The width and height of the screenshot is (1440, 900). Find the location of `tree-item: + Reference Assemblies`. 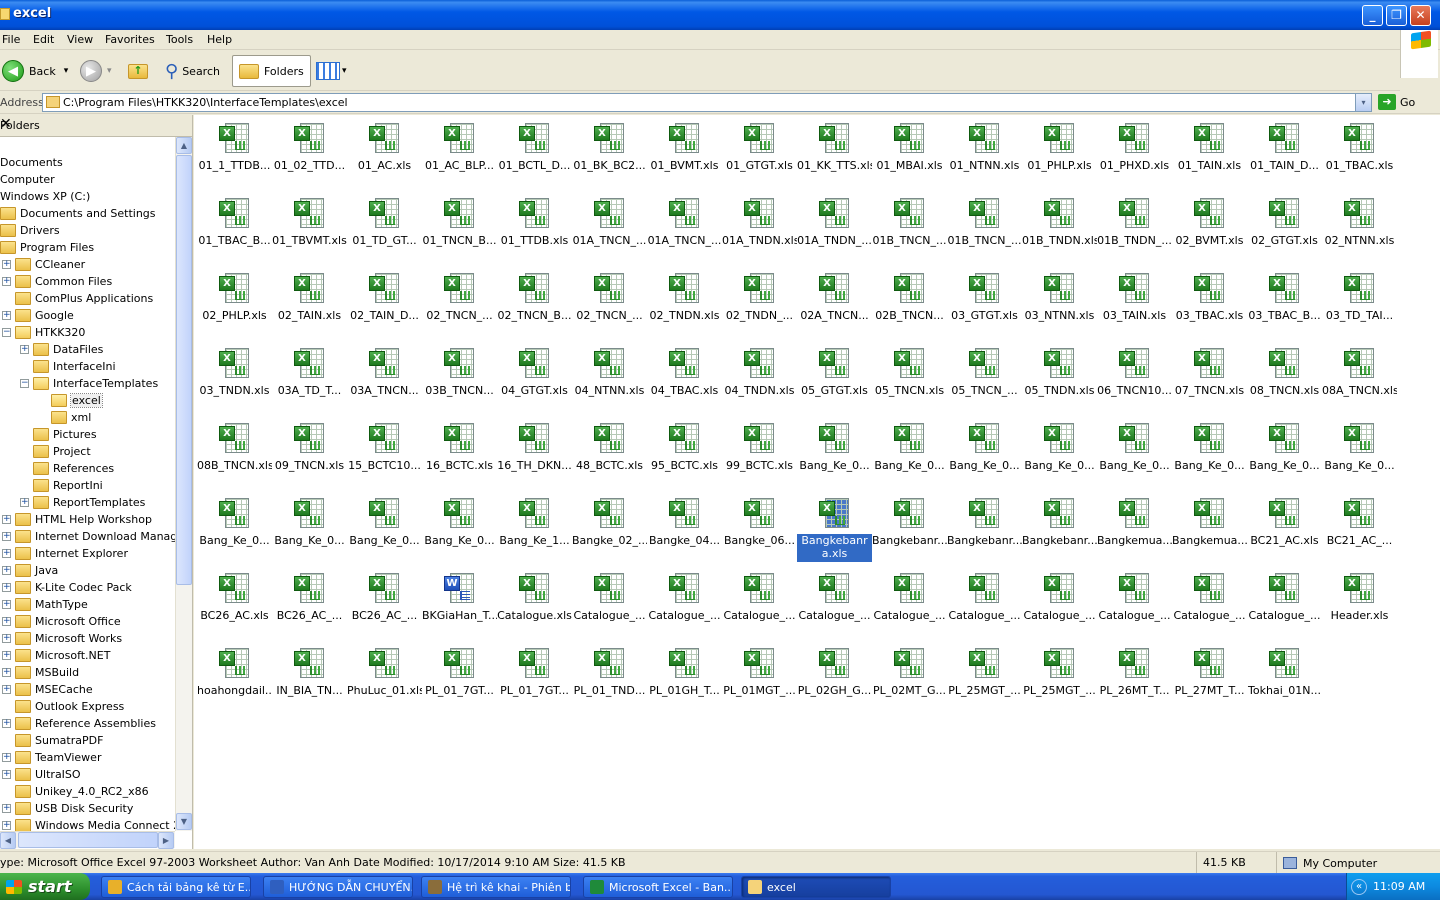

tree-item: + Reference Assemblies is located at coordinates (79, 723).